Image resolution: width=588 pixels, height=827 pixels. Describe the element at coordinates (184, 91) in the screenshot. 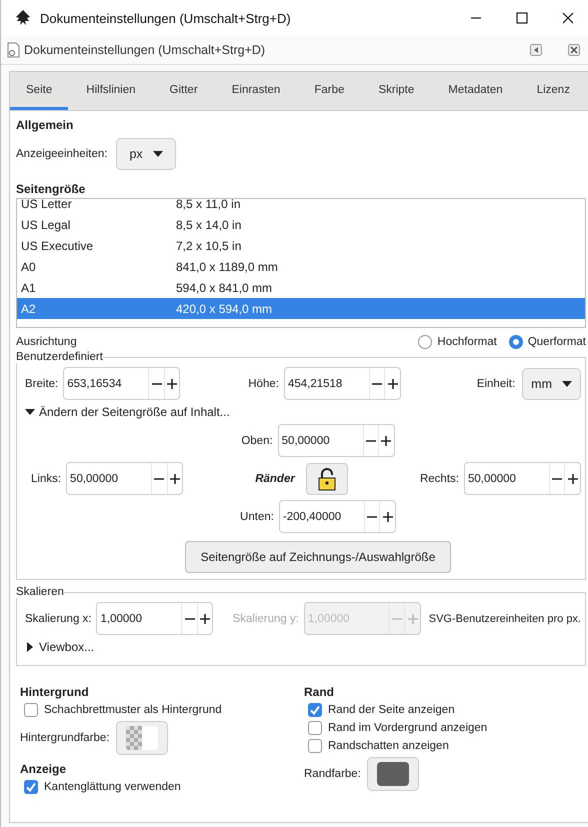

I see `tab: Gitter` at that location.